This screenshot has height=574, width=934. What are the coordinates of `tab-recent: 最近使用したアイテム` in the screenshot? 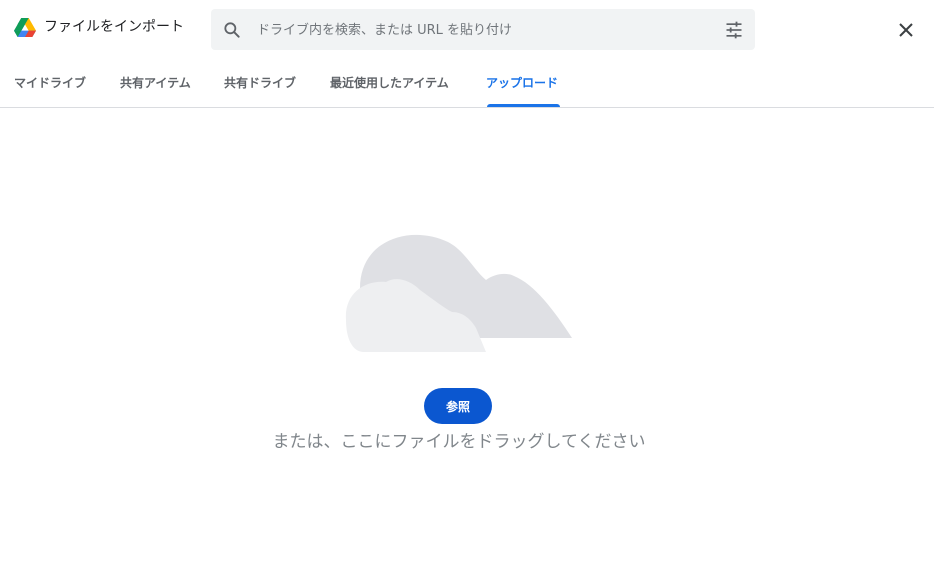 It's located at (389, 83).